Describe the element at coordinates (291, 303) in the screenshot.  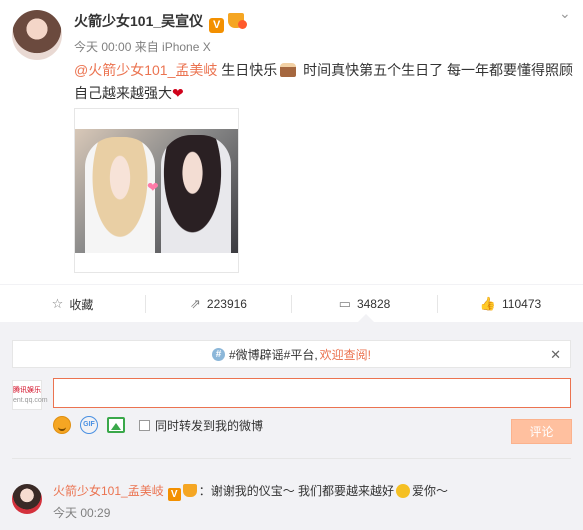
I see `post-action-bar: ☆ 收藏 ⇗ 223916 ▭ 34828 👍 110473` at that location.